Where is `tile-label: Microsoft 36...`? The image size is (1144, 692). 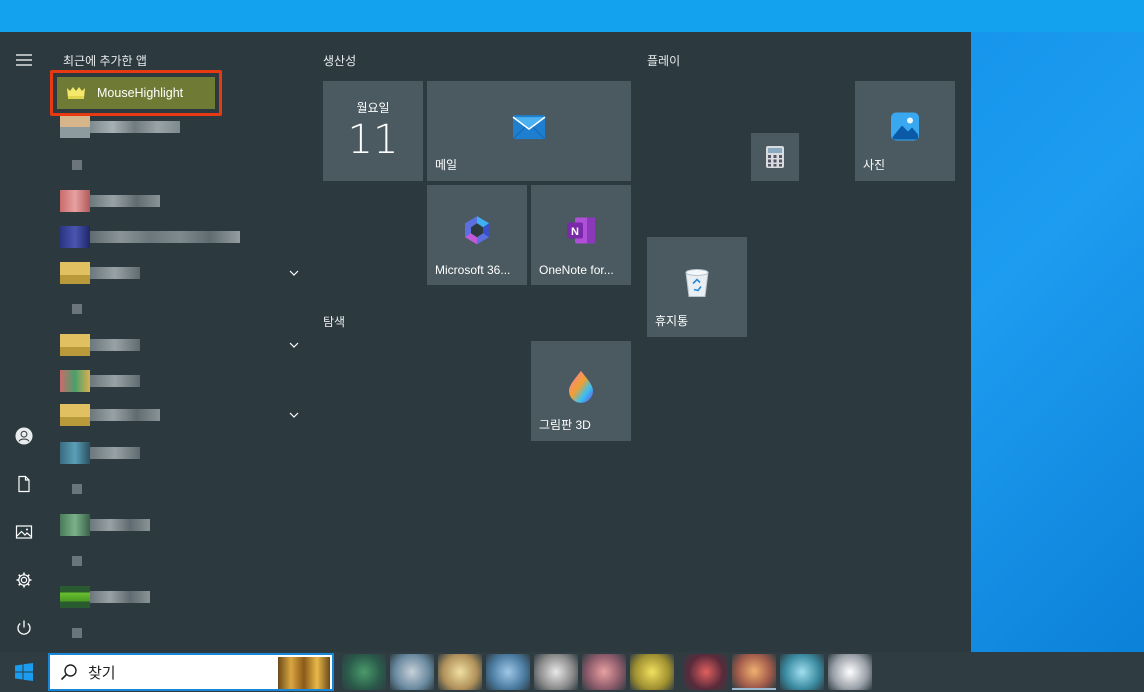 tile-label: Microsoft 36... is located at coordinates (473, 270).